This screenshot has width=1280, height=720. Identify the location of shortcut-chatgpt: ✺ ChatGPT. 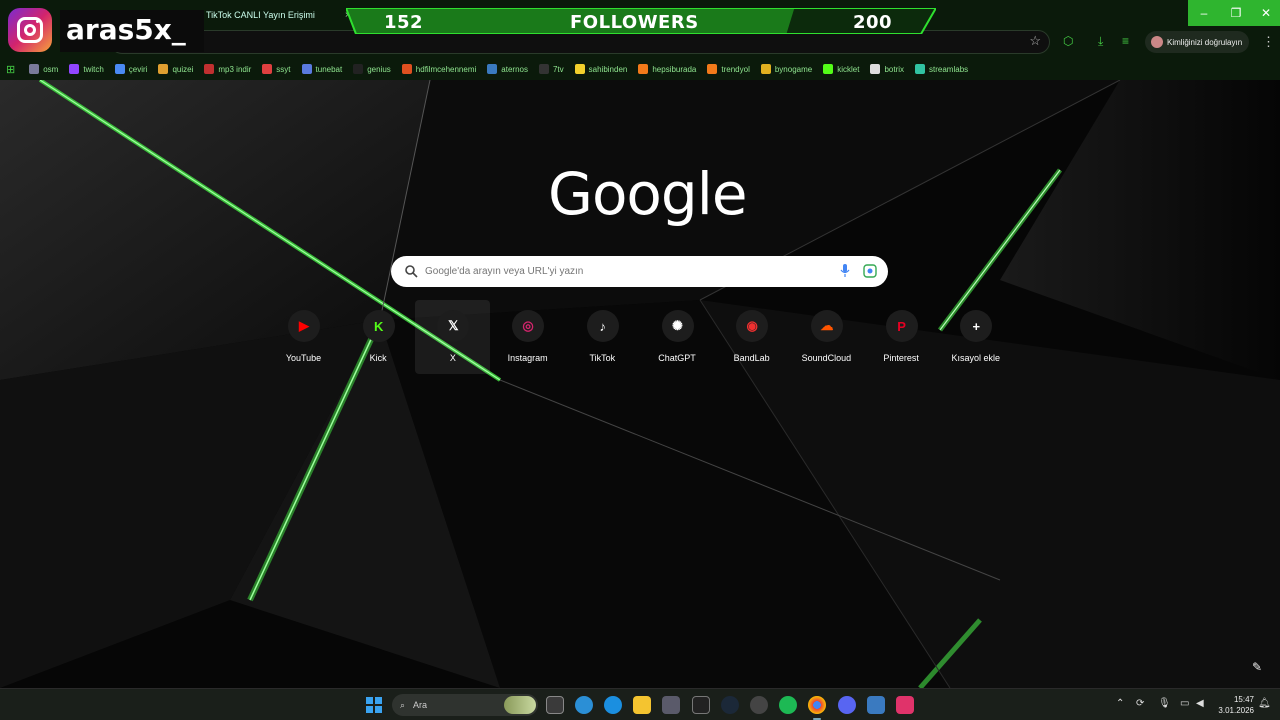
(677, 337).